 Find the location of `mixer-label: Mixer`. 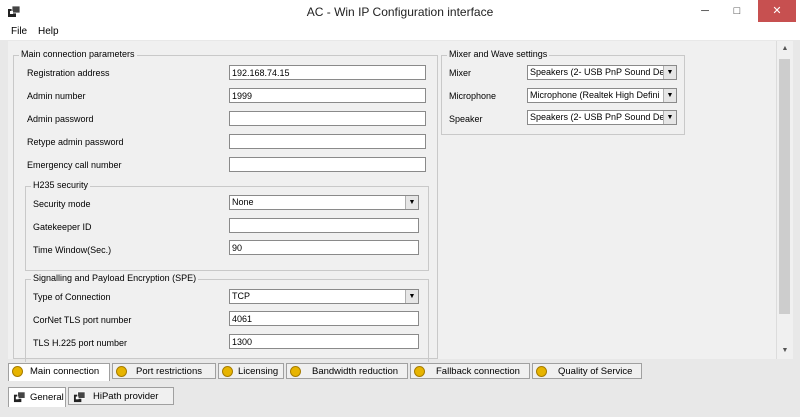

mixer-label: Mixer is located at coordinates (460, 73).